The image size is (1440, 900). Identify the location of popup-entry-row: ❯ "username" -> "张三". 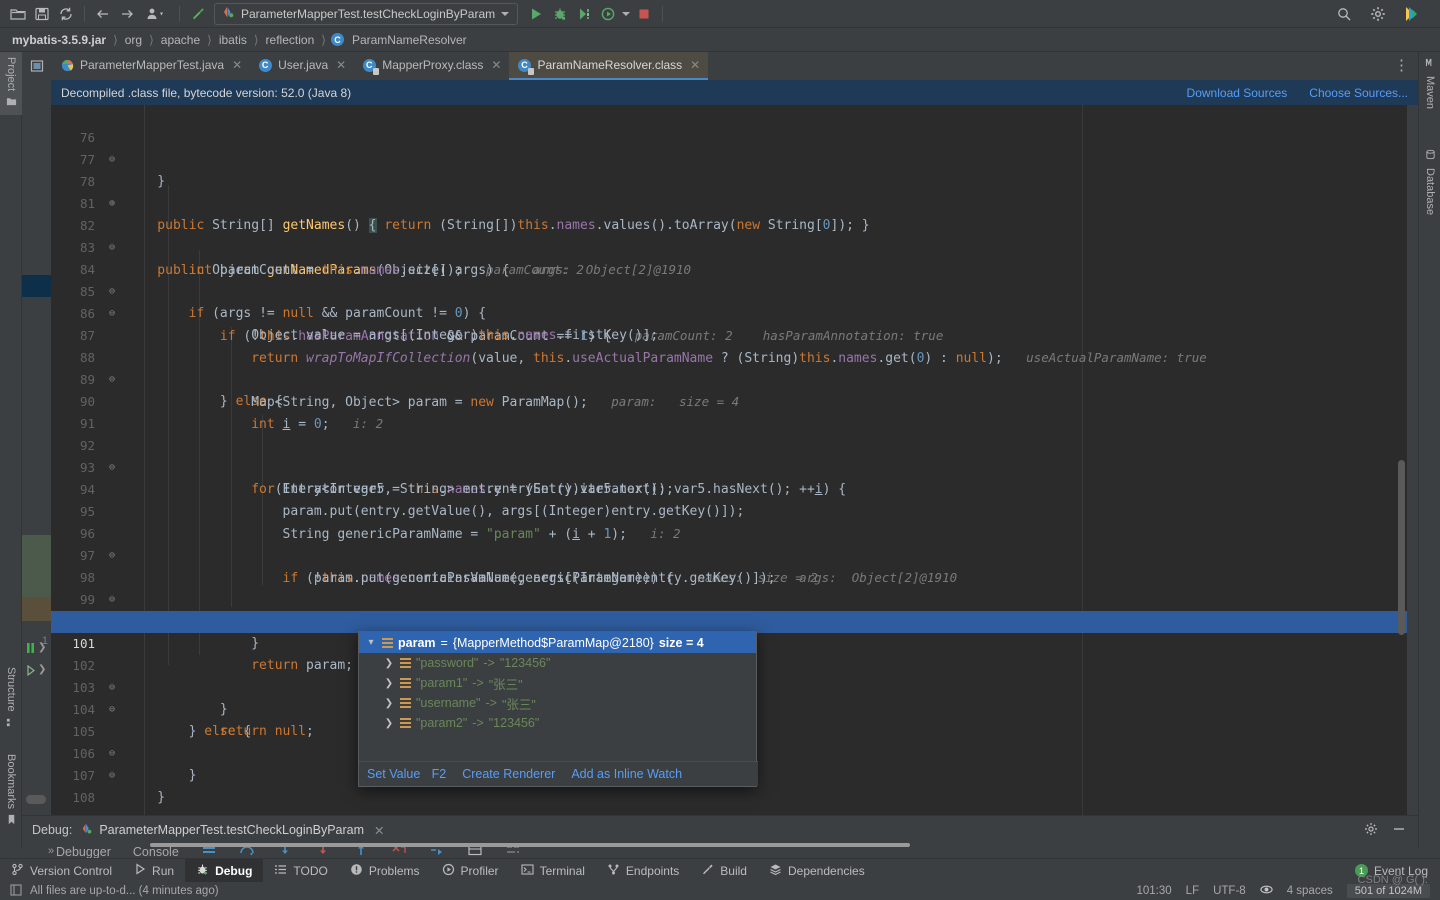
(557, 703).